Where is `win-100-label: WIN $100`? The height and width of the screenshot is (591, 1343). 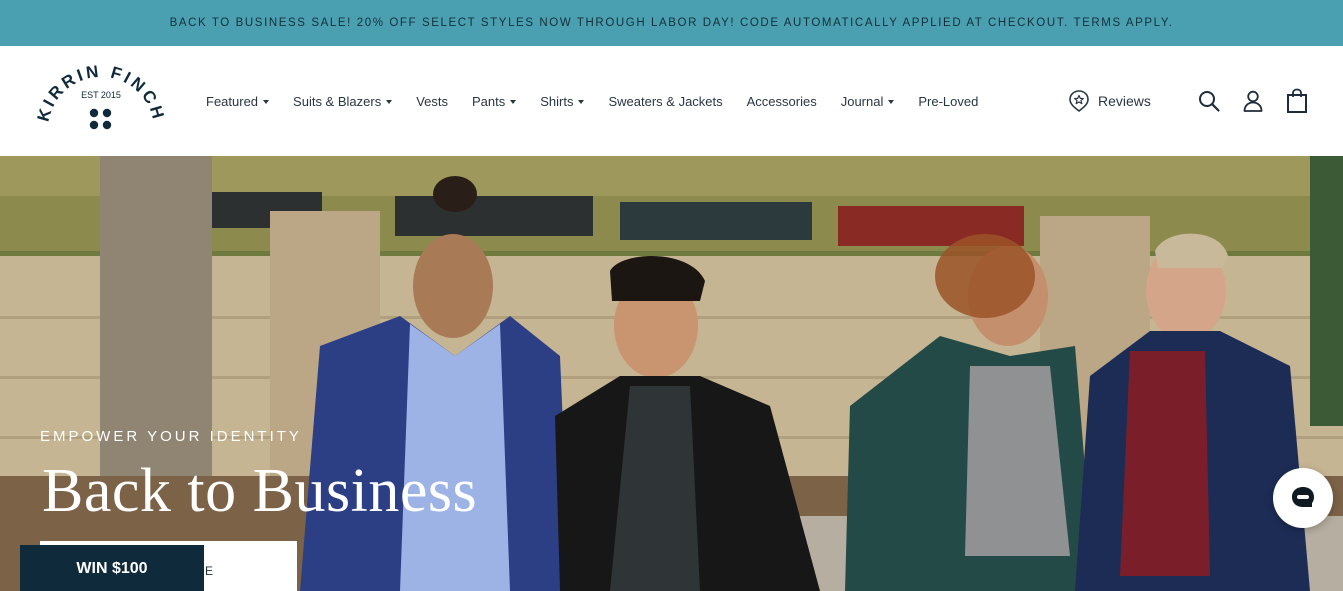 win-100-label: WIN $100 is located at coordinates (112, 568).